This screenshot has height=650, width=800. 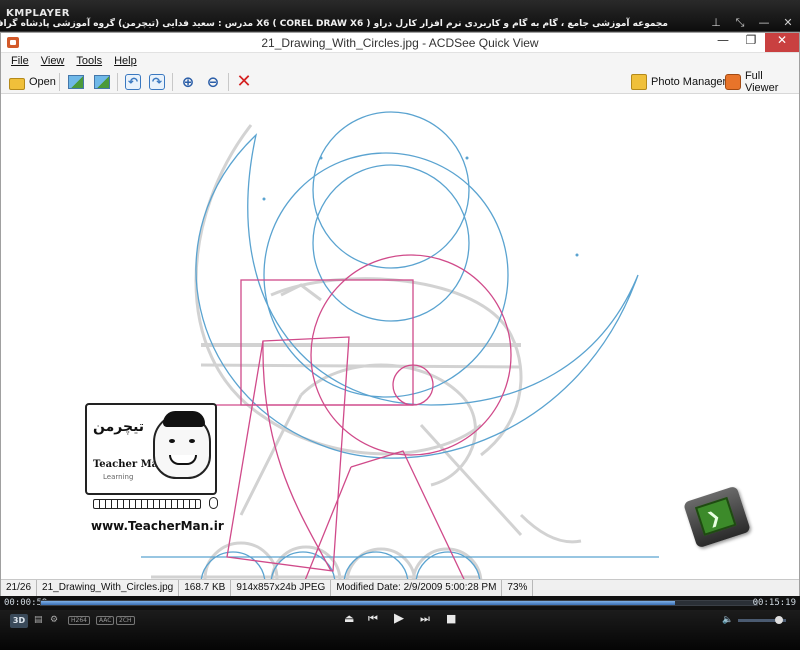 I want to click on rotate-left-button: ↶, so click(x=133, y=82).